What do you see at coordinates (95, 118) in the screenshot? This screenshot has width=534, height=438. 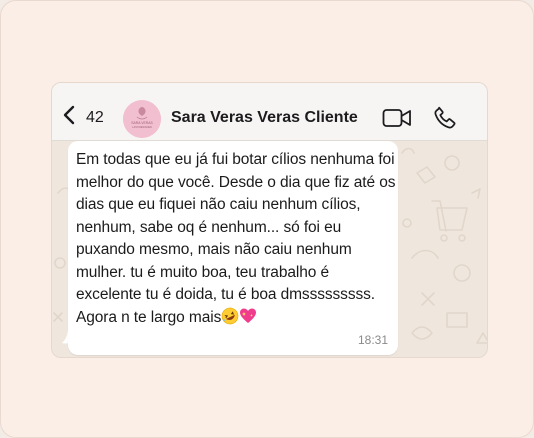 I see `unread-count: 42` at bounding box center [95, 118].